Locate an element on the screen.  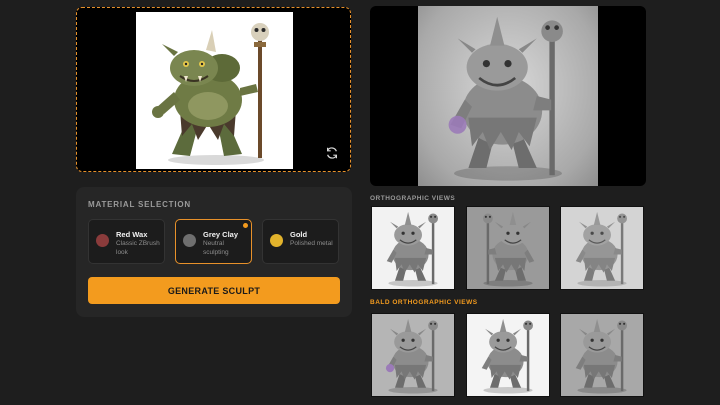
ortho-view-side is located at coordinates (508, 248).